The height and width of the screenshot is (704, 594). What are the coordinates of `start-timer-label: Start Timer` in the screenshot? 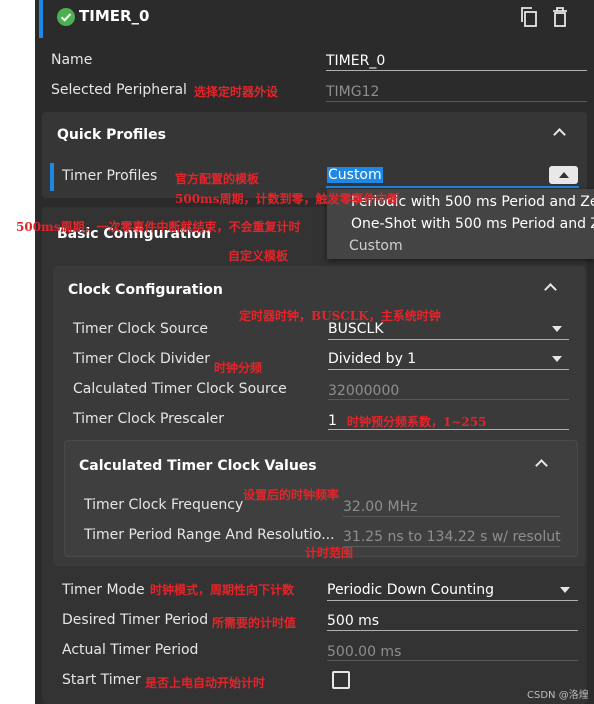 It's located at (101, 680).